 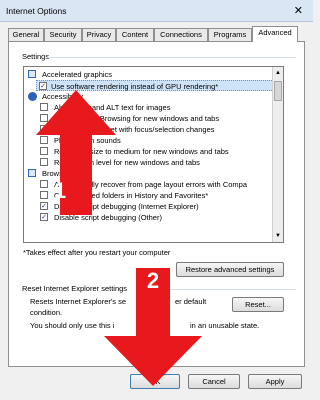 What do you see at coordinates (230, 34) in the screenshot?
I see `tab-programs: Programs` at bounding box center [230, 34].